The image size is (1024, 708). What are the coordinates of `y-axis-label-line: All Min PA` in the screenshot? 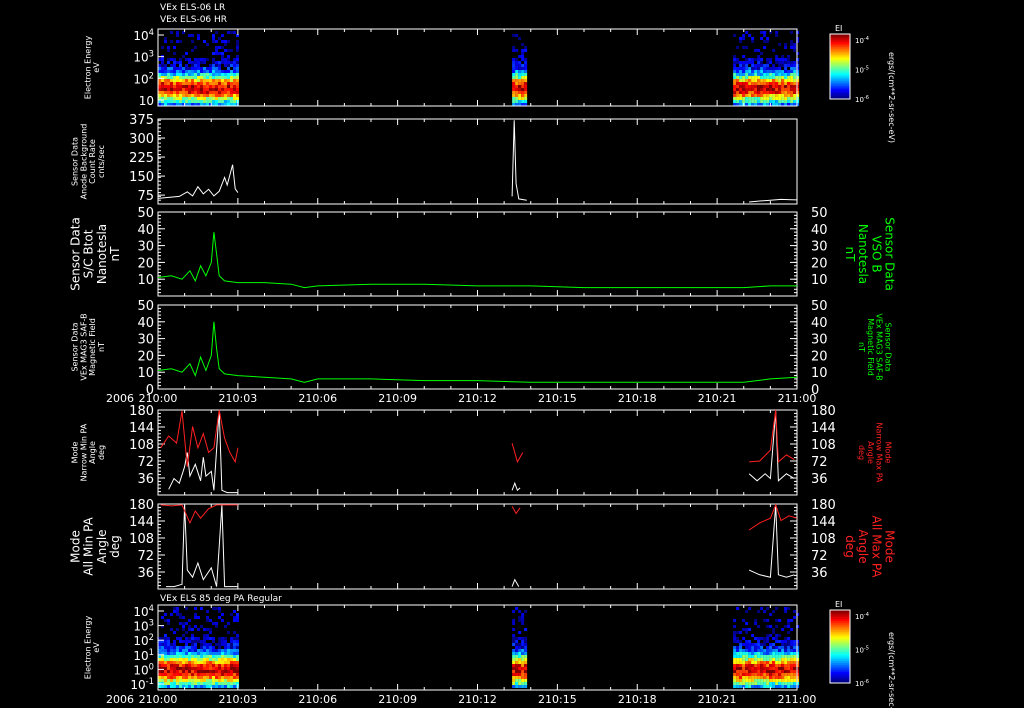 It's located at (89, 545).